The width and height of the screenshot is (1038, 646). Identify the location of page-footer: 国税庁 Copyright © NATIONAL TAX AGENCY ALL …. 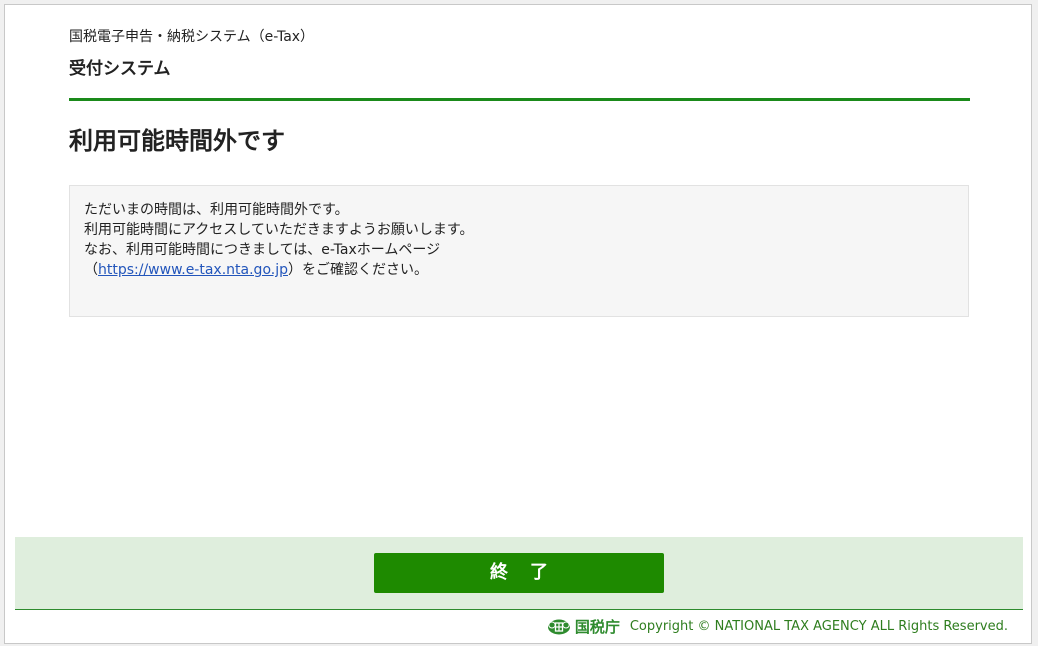
(777, 627).